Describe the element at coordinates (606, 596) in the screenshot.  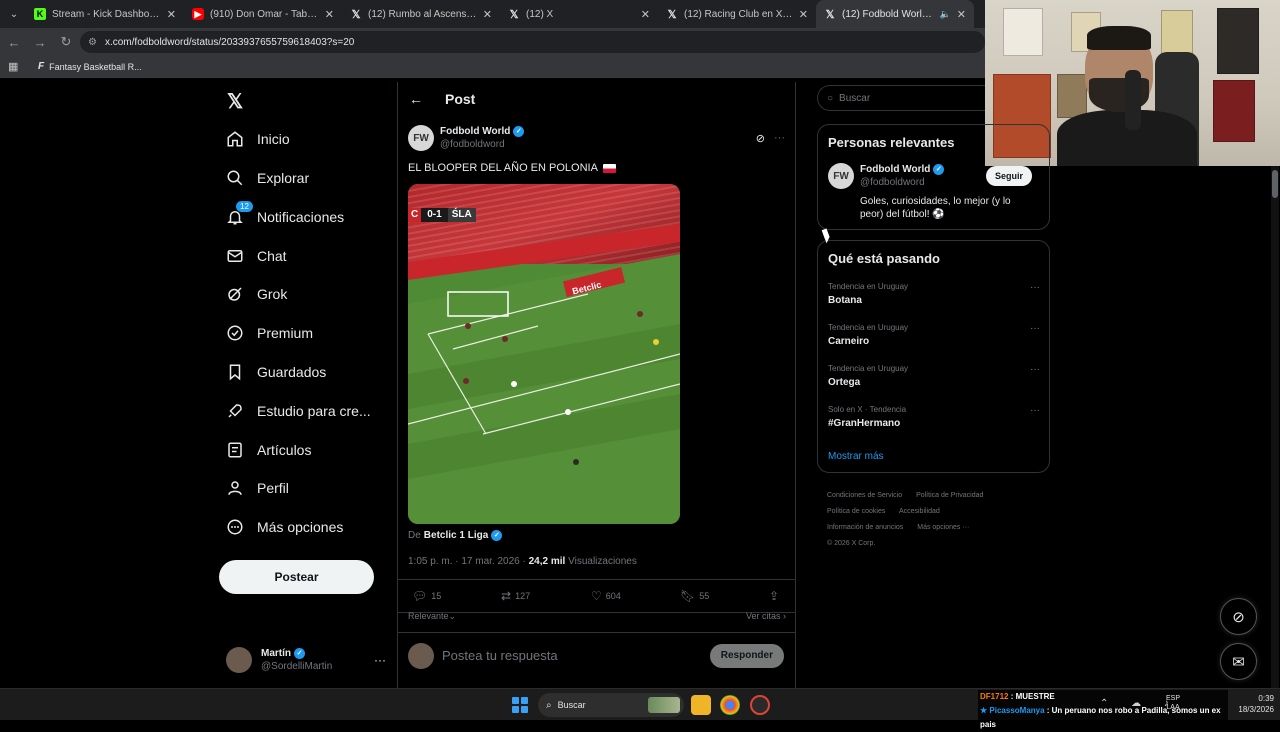
I see `like-action: ♡ 604` at that location.